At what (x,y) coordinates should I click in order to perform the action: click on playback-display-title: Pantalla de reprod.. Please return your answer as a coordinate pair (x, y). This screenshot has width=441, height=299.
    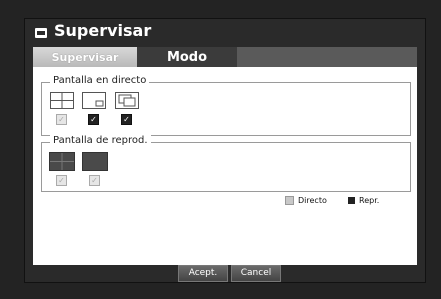
    Looking at the image, I should click on (100, 140).